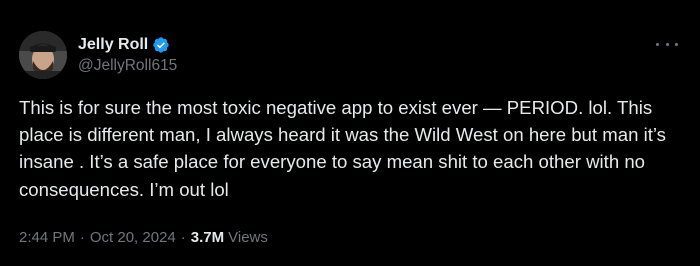  I want to click on more-options-icon, so click(667, 44).